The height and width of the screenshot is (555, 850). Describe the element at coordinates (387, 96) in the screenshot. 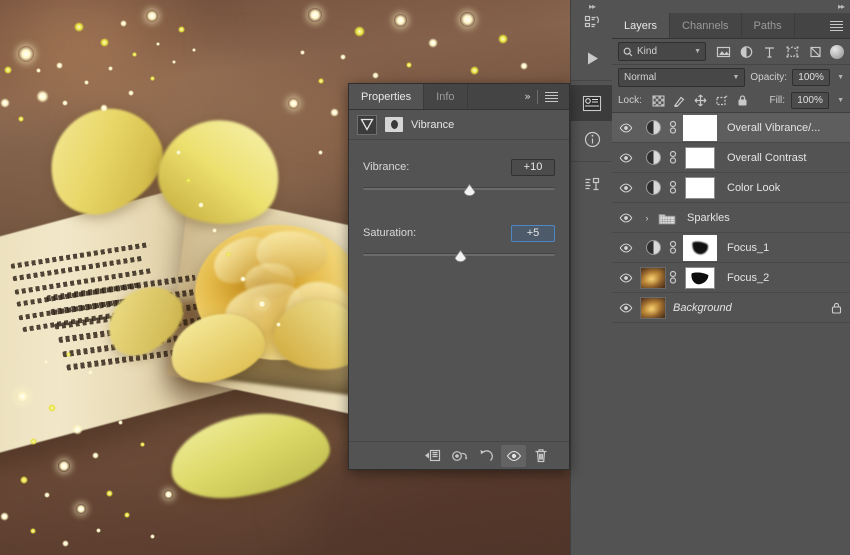

I see `tab-properties: Properties` at that location.